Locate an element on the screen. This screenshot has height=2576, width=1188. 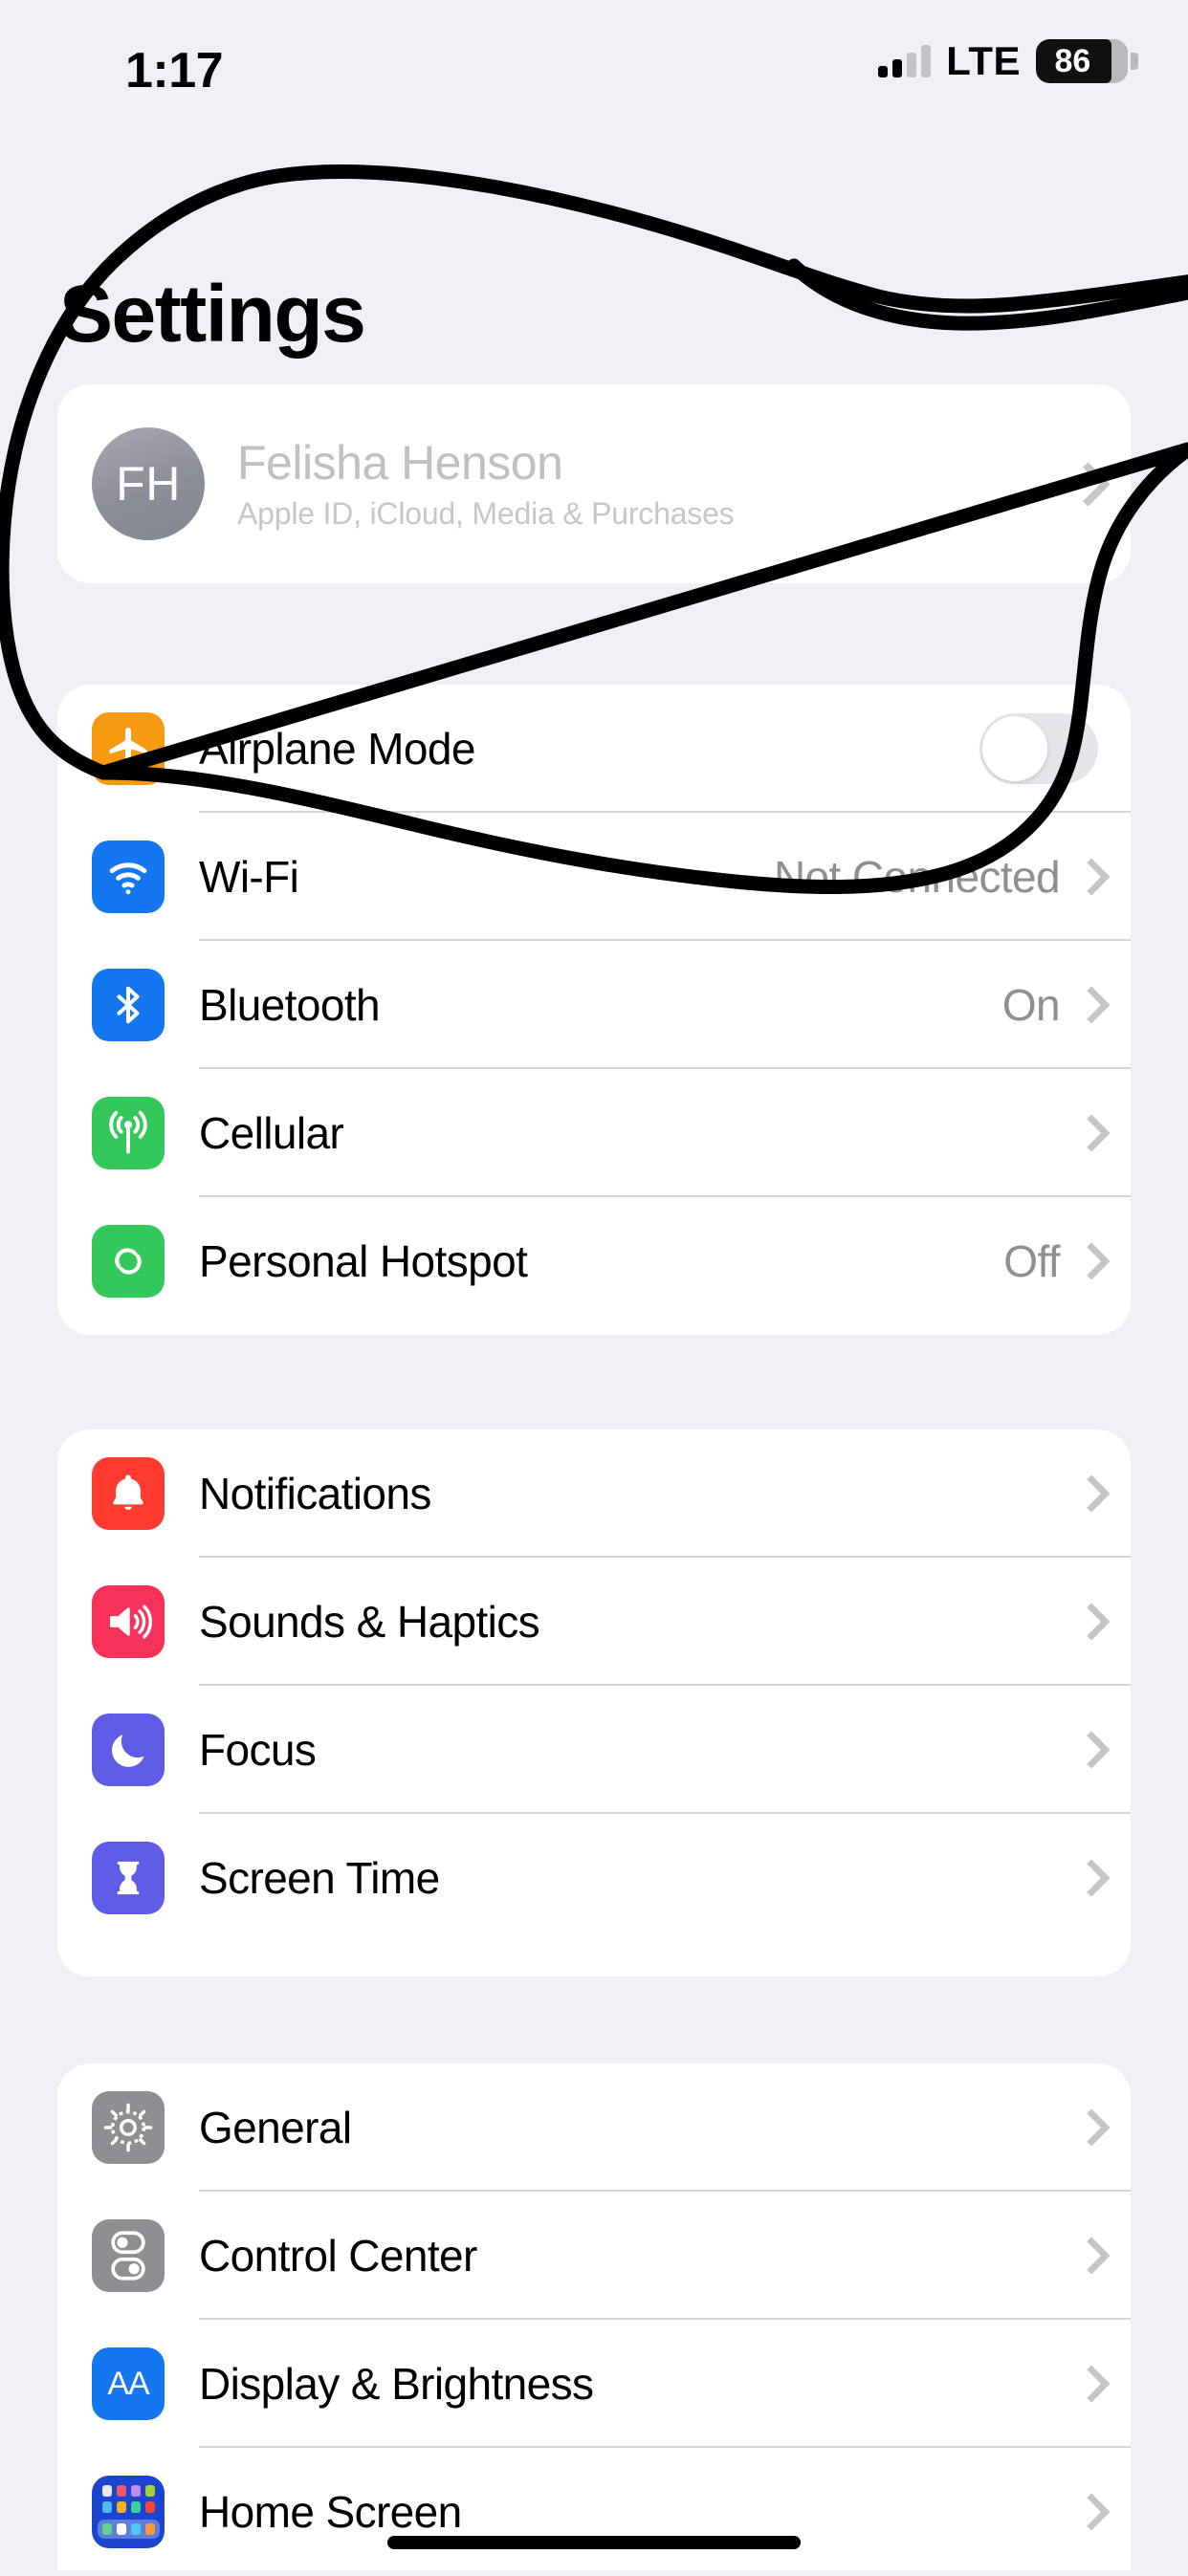
avatar-initials: FH is located at coordinates (148, 484).